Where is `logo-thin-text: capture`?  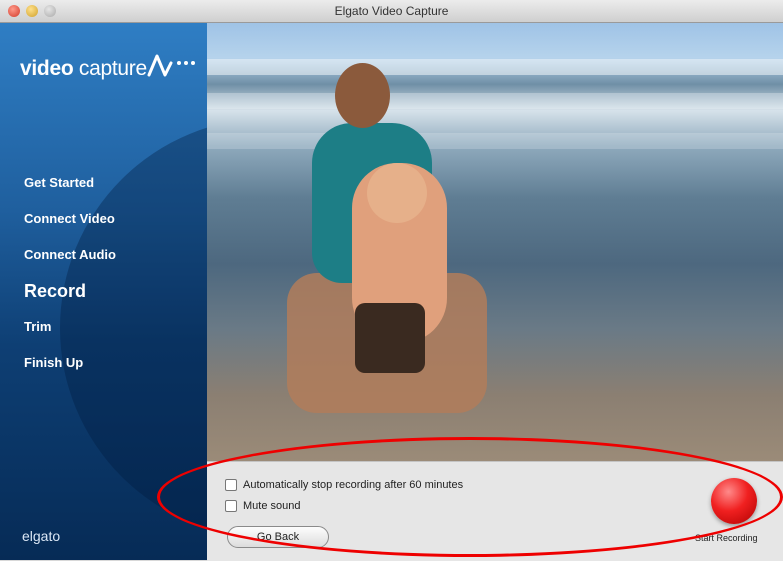
logo-thin-text: capture is located at coordinates (110, 68).